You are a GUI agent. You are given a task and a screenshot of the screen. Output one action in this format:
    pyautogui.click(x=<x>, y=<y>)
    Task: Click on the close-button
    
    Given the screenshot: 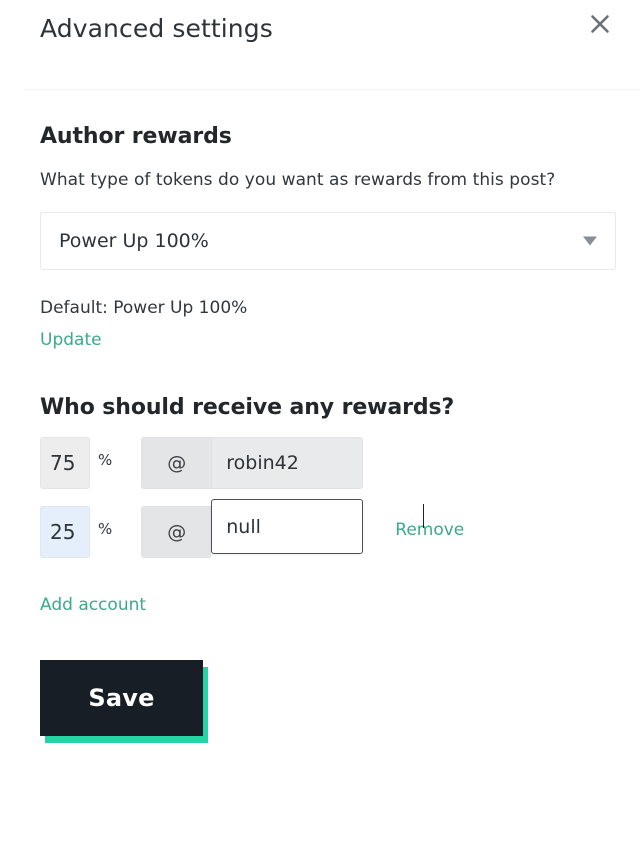 What is the action you would take?
    pyautogui.click(x=600, y=24)
    